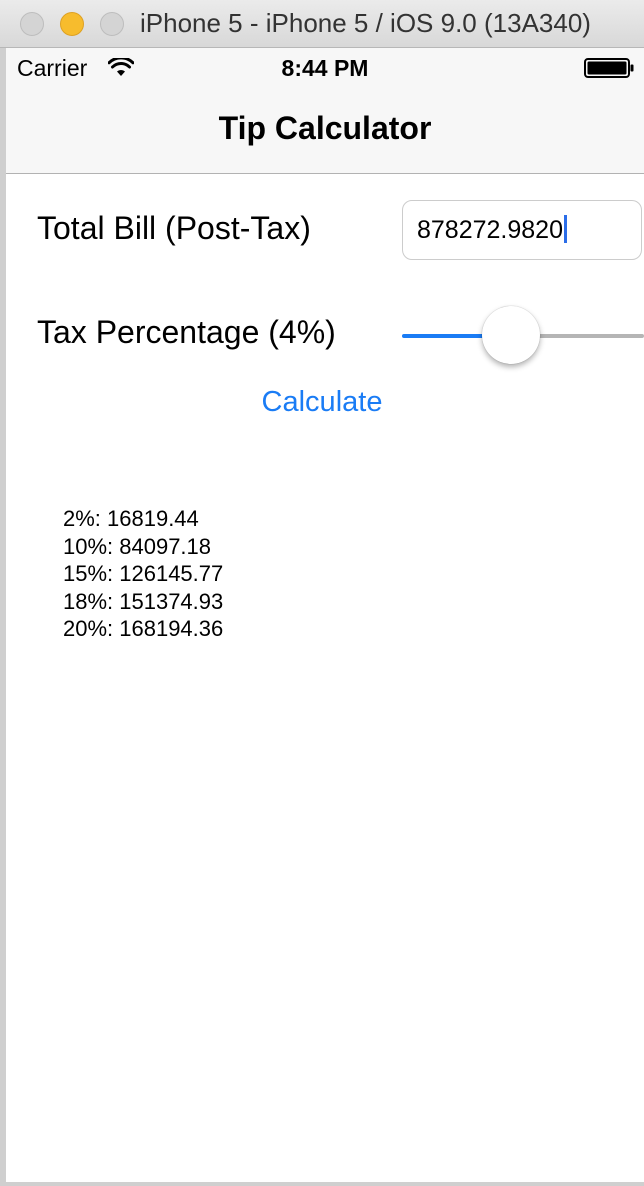 This screenshot has width=644, height=1186. What do you see at coordinates (186, 332) in the screenshot?
I see `tax-percentage-label: Tax Percentage (4%)` at bounding box center [186, 332].